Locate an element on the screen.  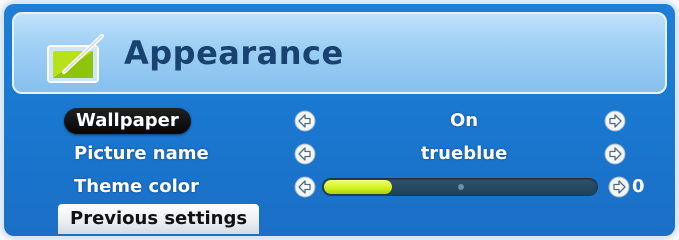
previous-settings-button: Previous settings is located at coordinates (159, 219).